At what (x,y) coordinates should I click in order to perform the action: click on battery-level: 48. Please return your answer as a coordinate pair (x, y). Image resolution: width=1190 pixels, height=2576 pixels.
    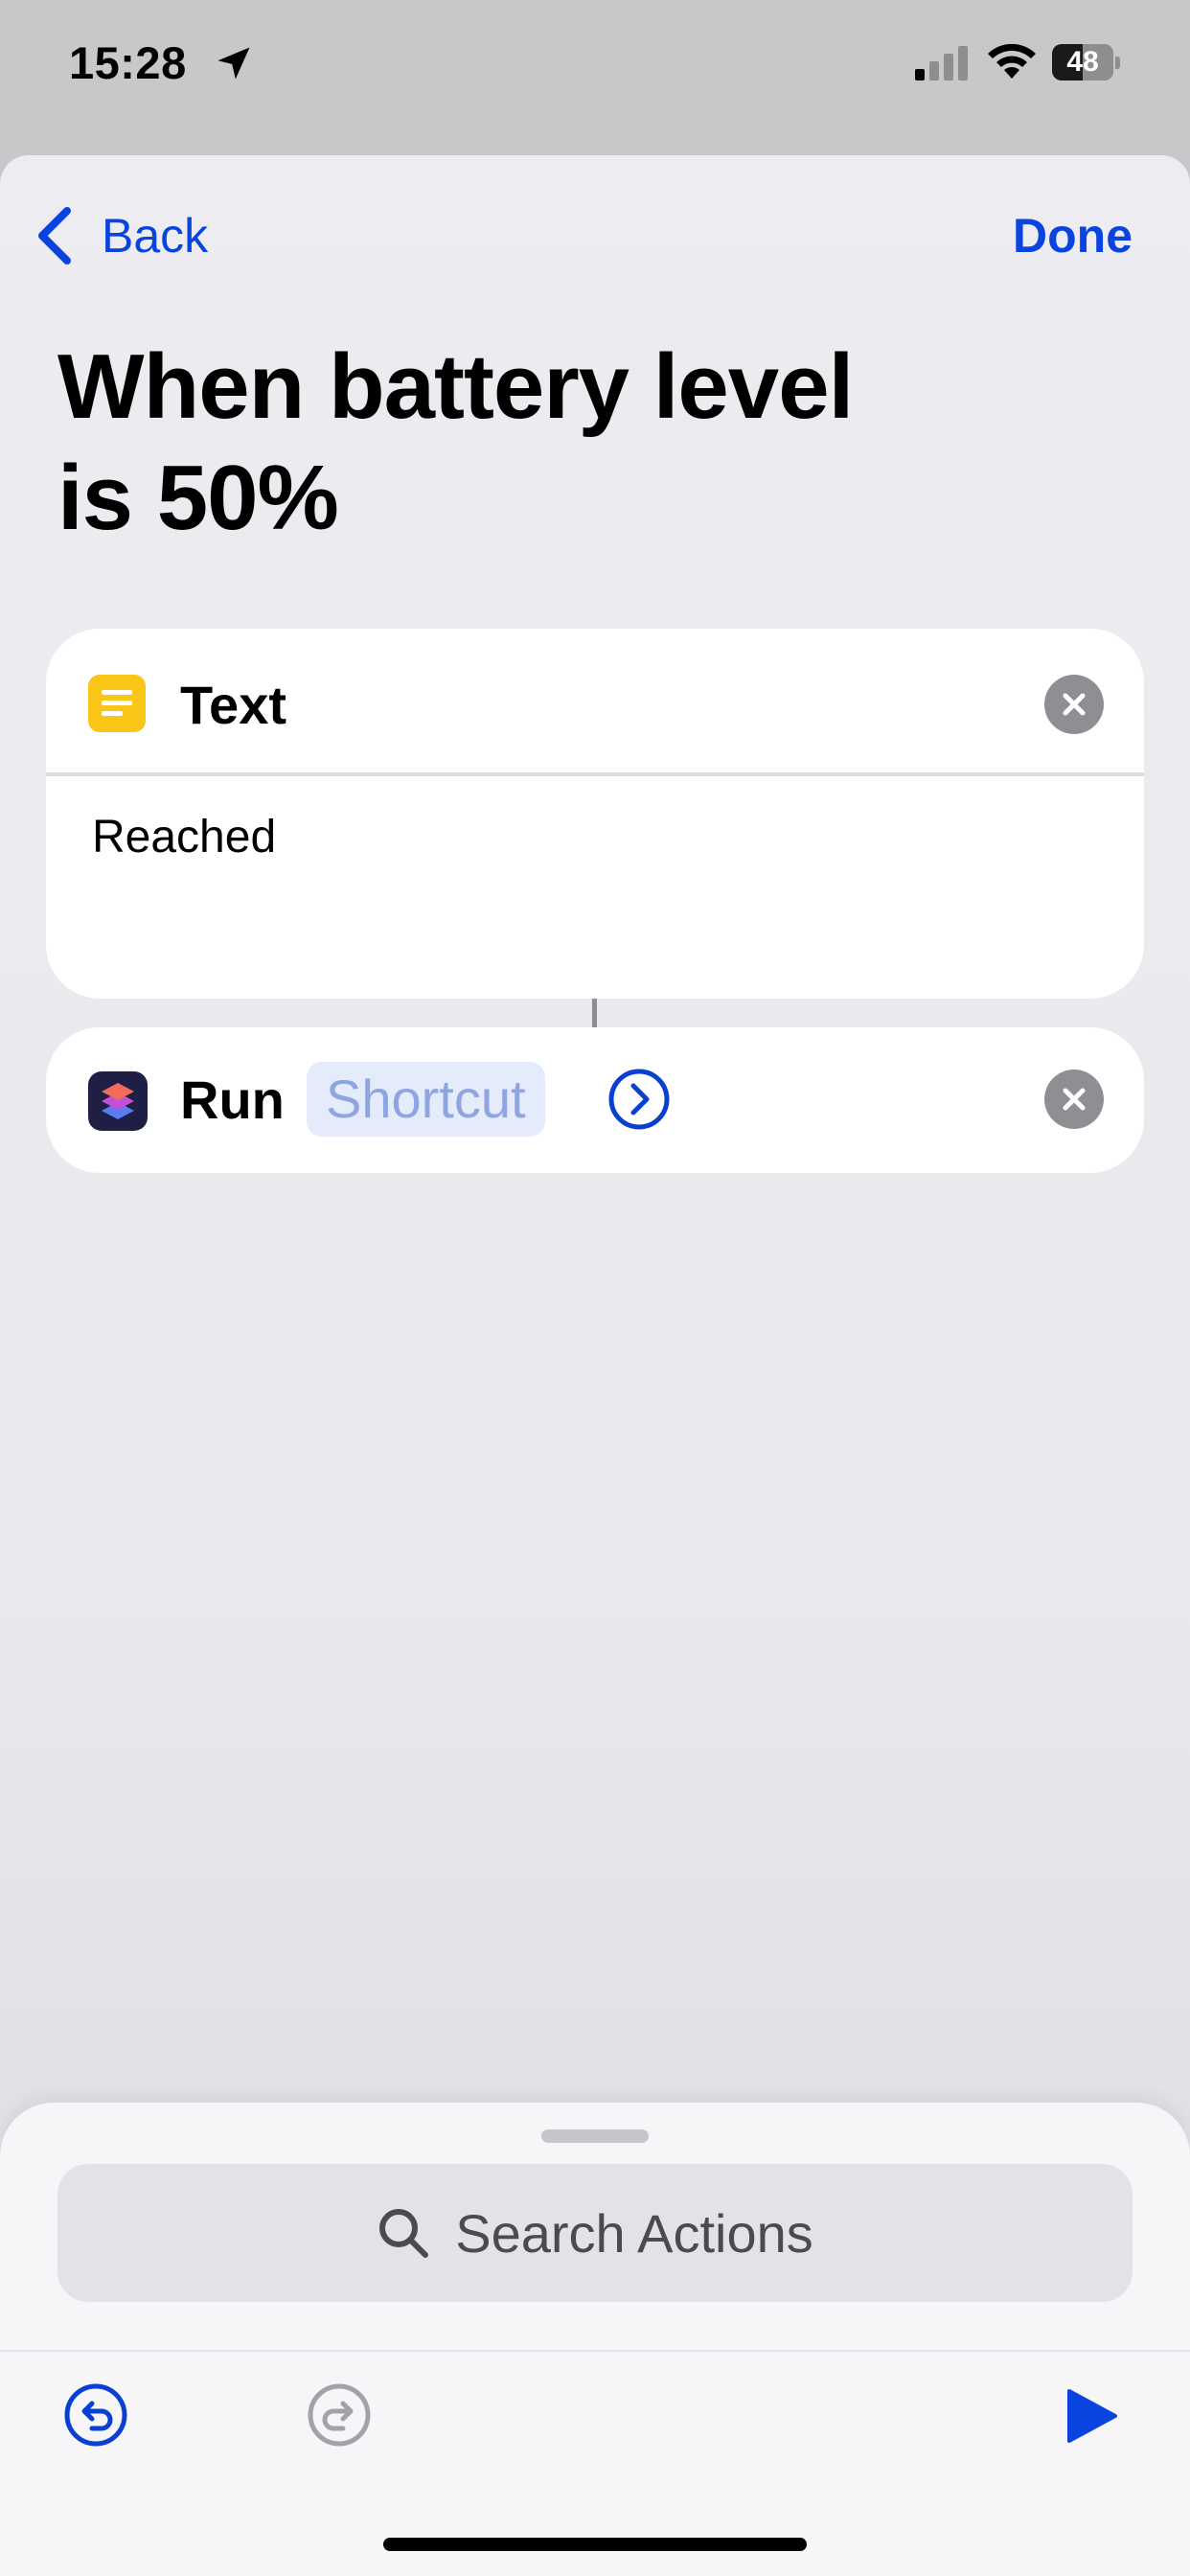
    Looking at the image, I should click on (1082, 62).